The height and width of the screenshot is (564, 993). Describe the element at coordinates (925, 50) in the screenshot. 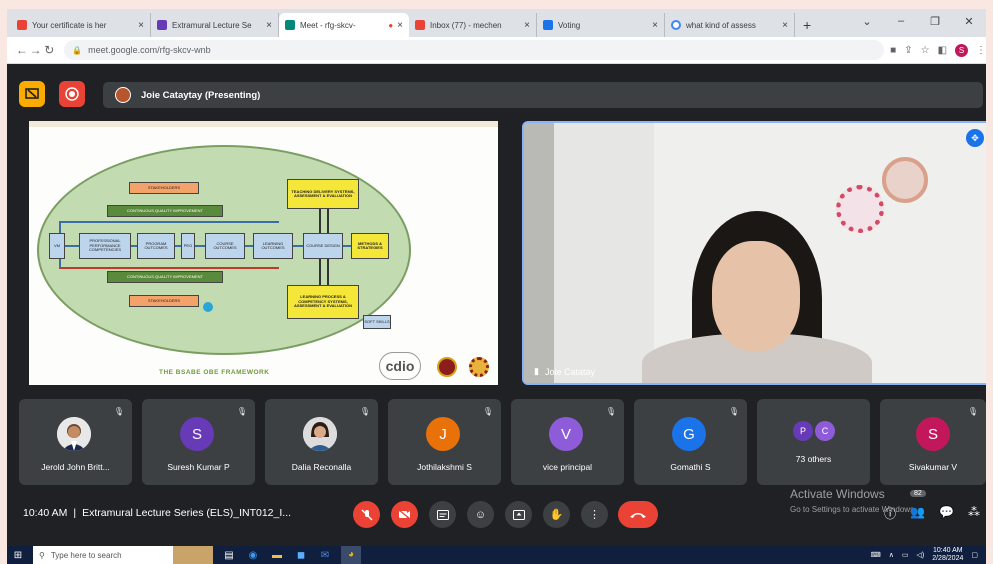

I see `bookmark-star-icon: ☆` at that location.